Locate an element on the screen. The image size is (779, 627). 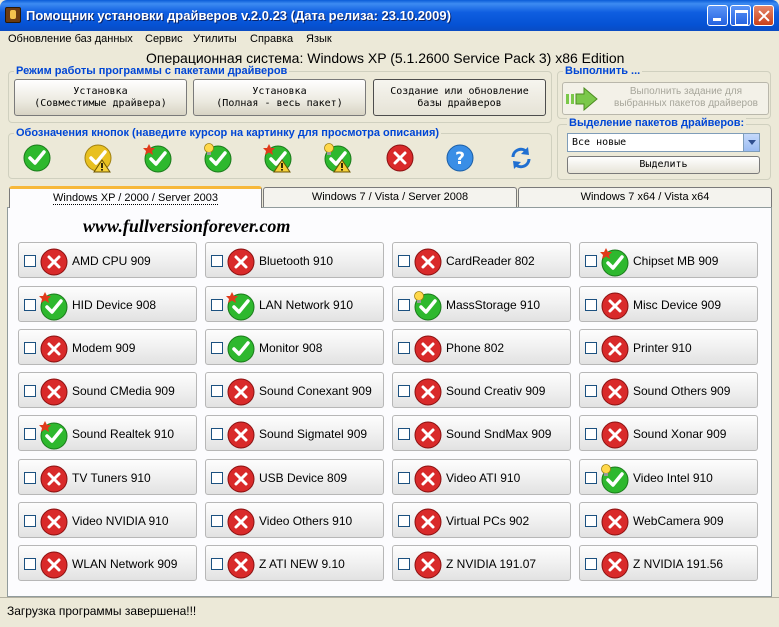
app-icon is located at coordinates (13, 15).